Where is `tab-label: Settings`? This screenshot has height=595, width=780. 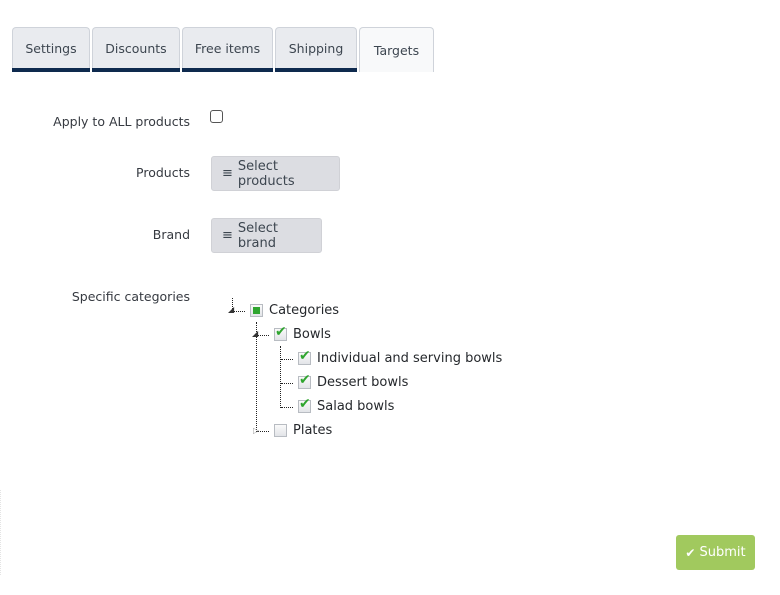 tab-label: Settings is located at coordinates (51, 48).